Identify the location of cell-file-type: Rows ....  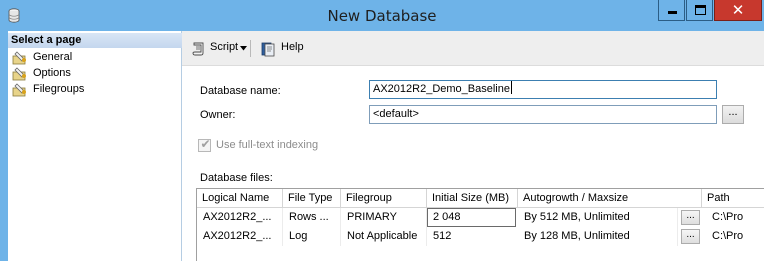
(312, 217).